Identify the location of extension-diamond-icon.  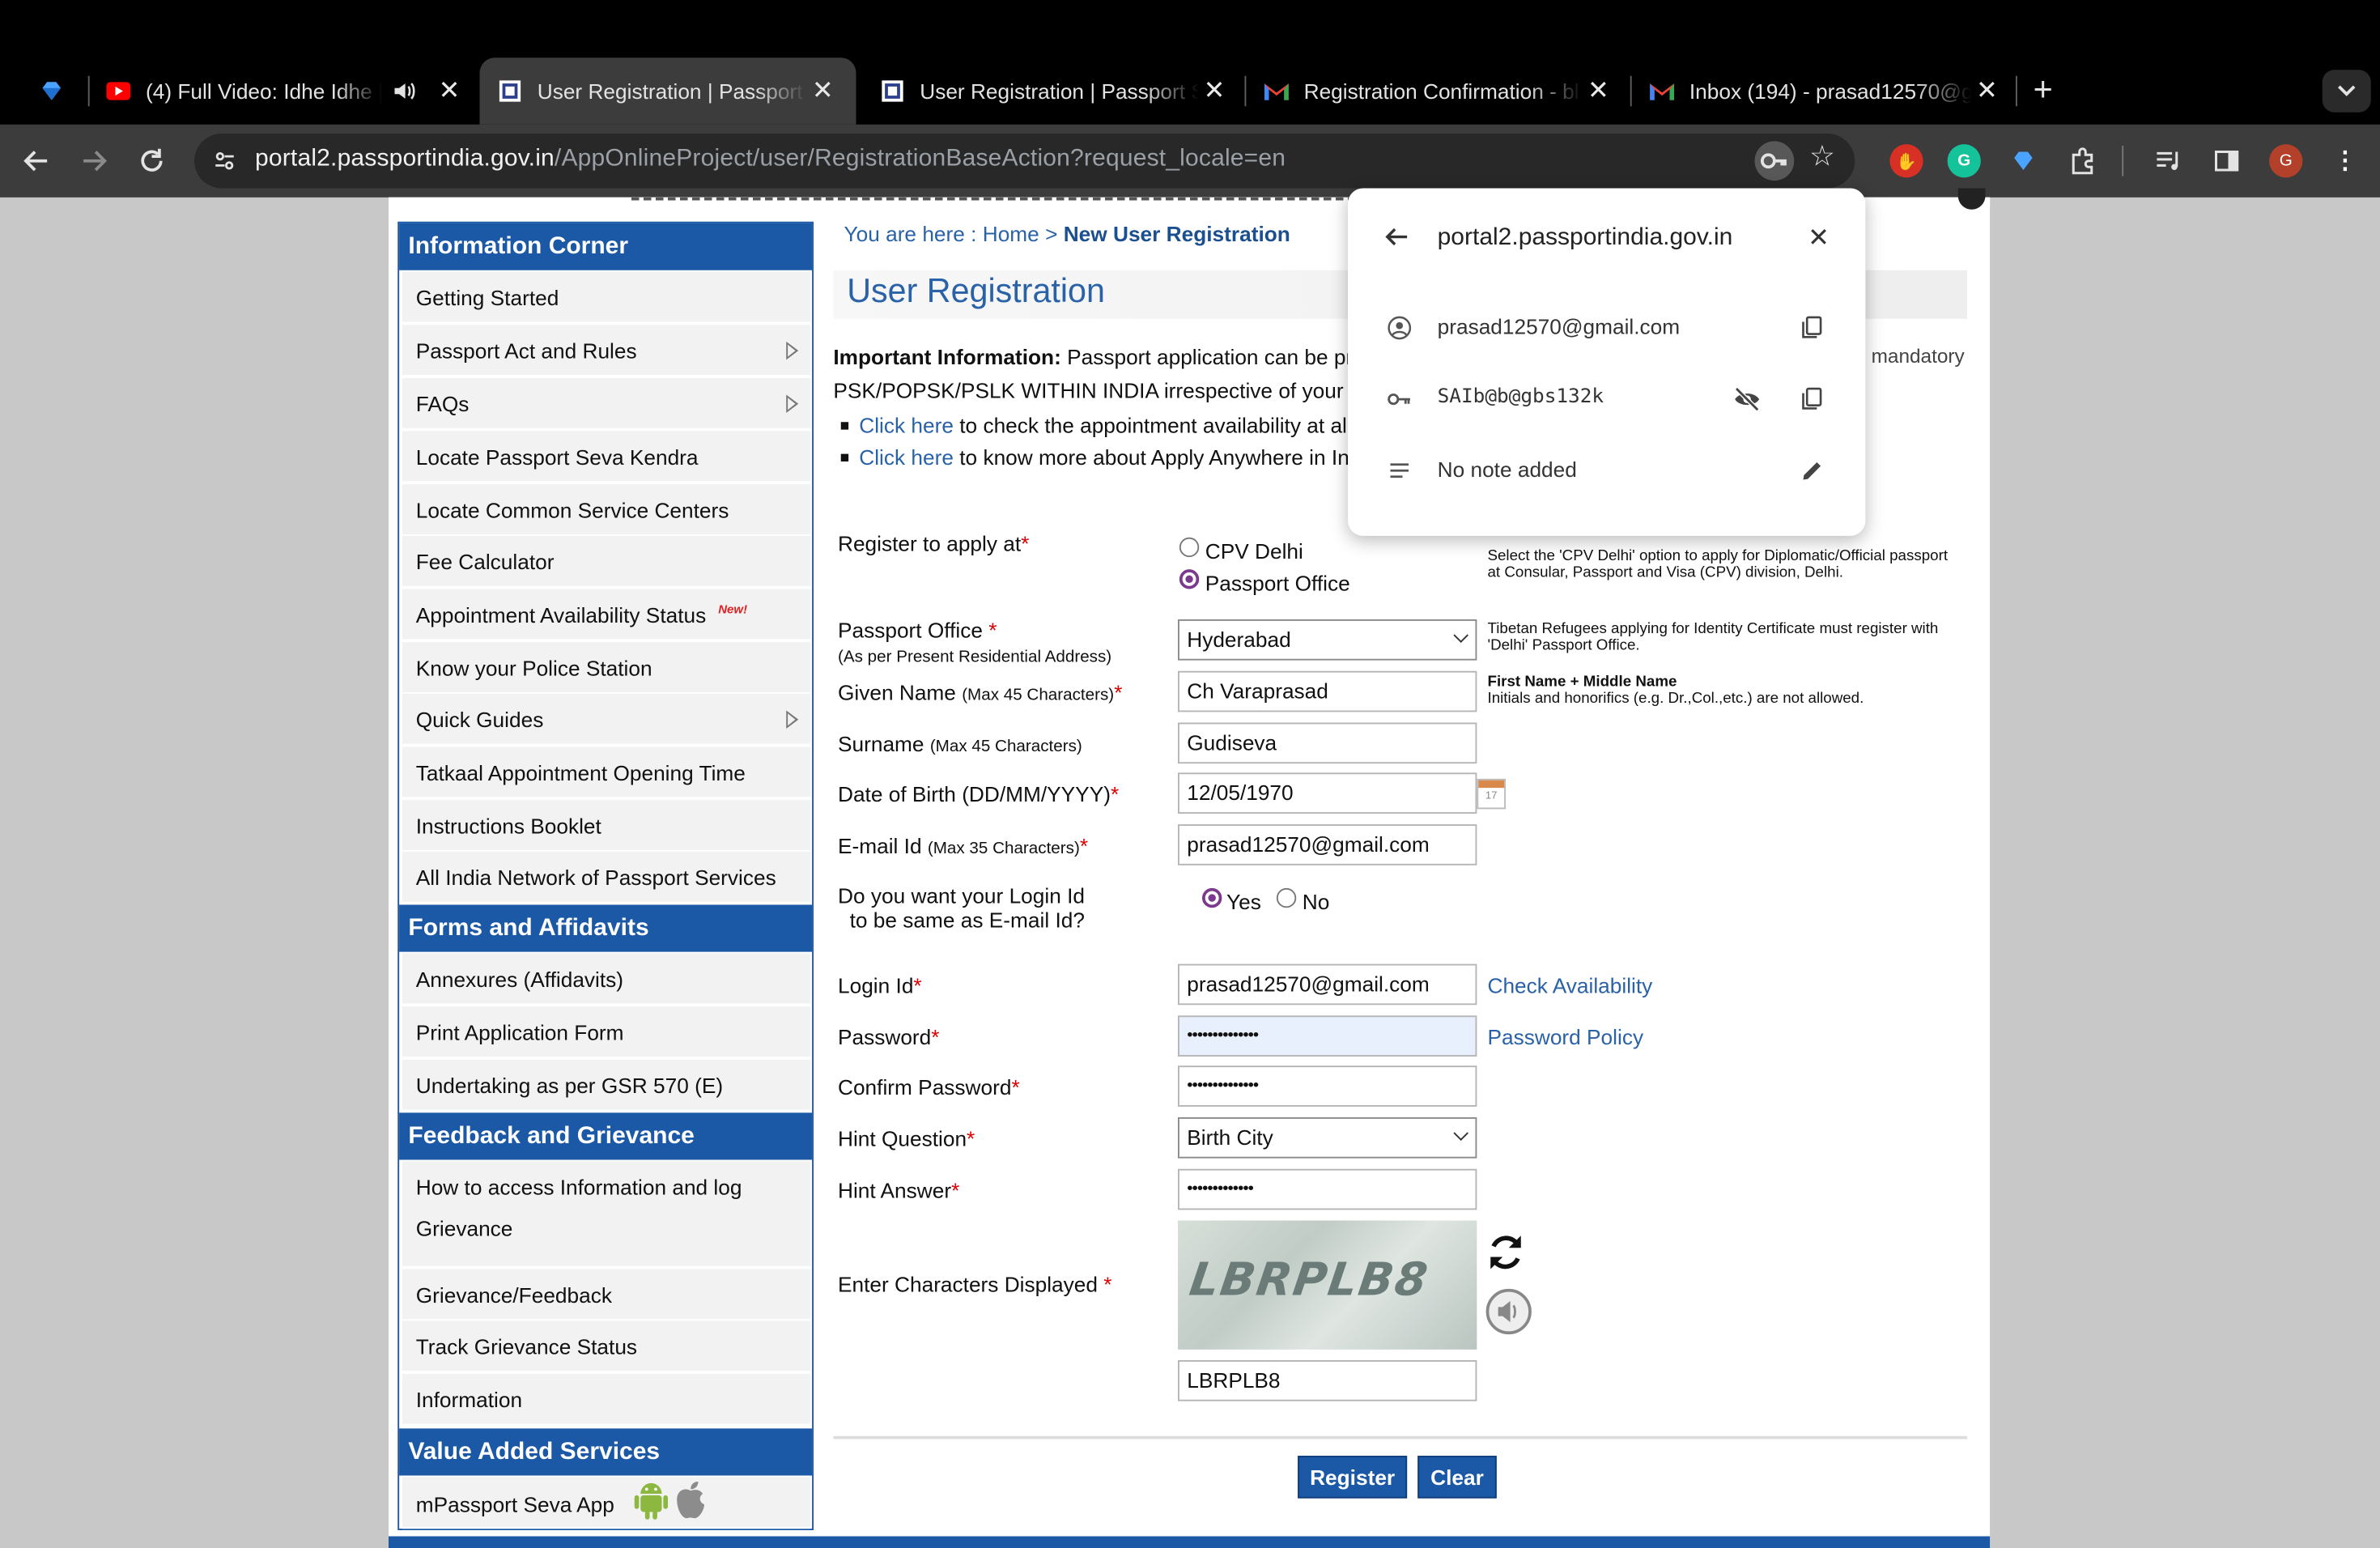
(2023, 160).